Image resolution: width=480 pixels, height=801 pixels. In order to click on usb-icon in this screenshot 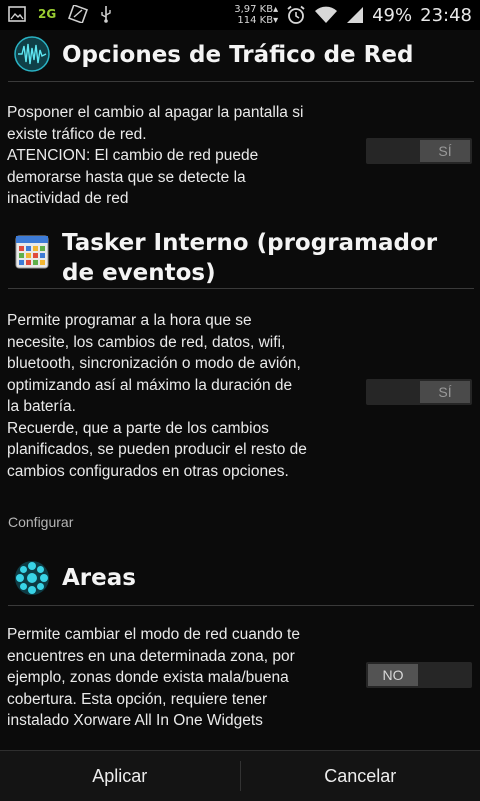, I will do `click(106, 14)`.